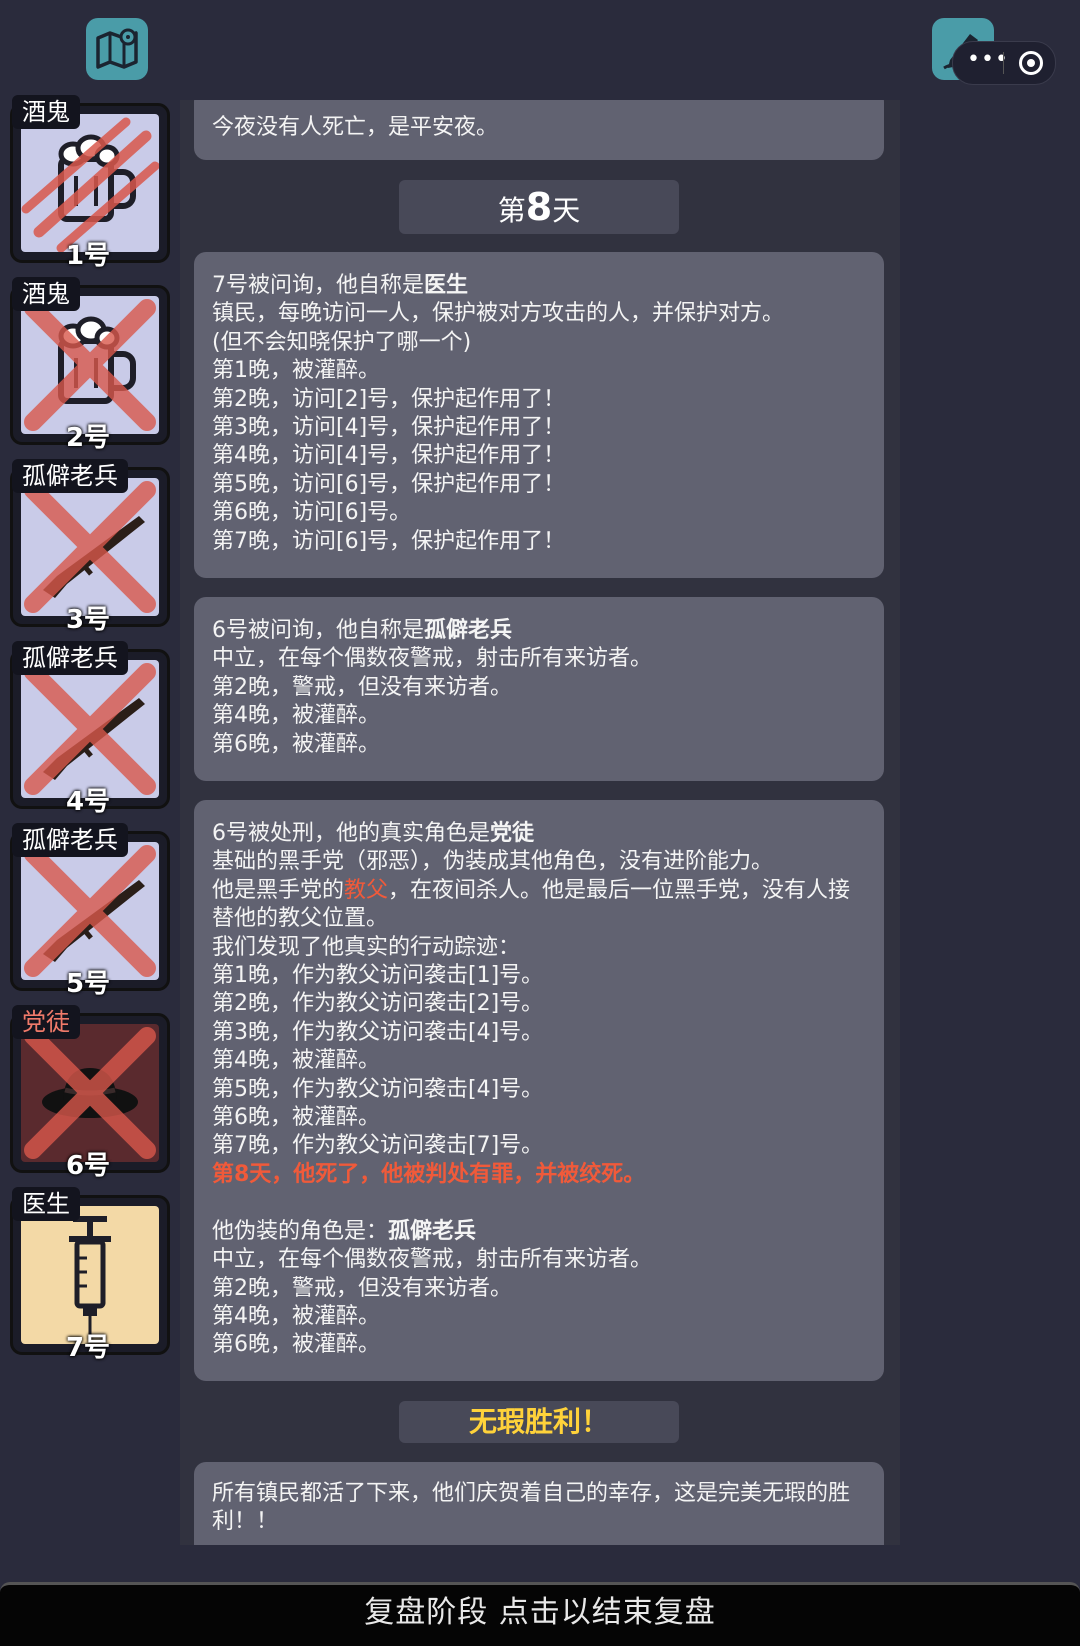  What do you see at coordinates (366, 890) in the screenshot?
I see `godfather-highlight: 教父` at bounding box center [366, 890].